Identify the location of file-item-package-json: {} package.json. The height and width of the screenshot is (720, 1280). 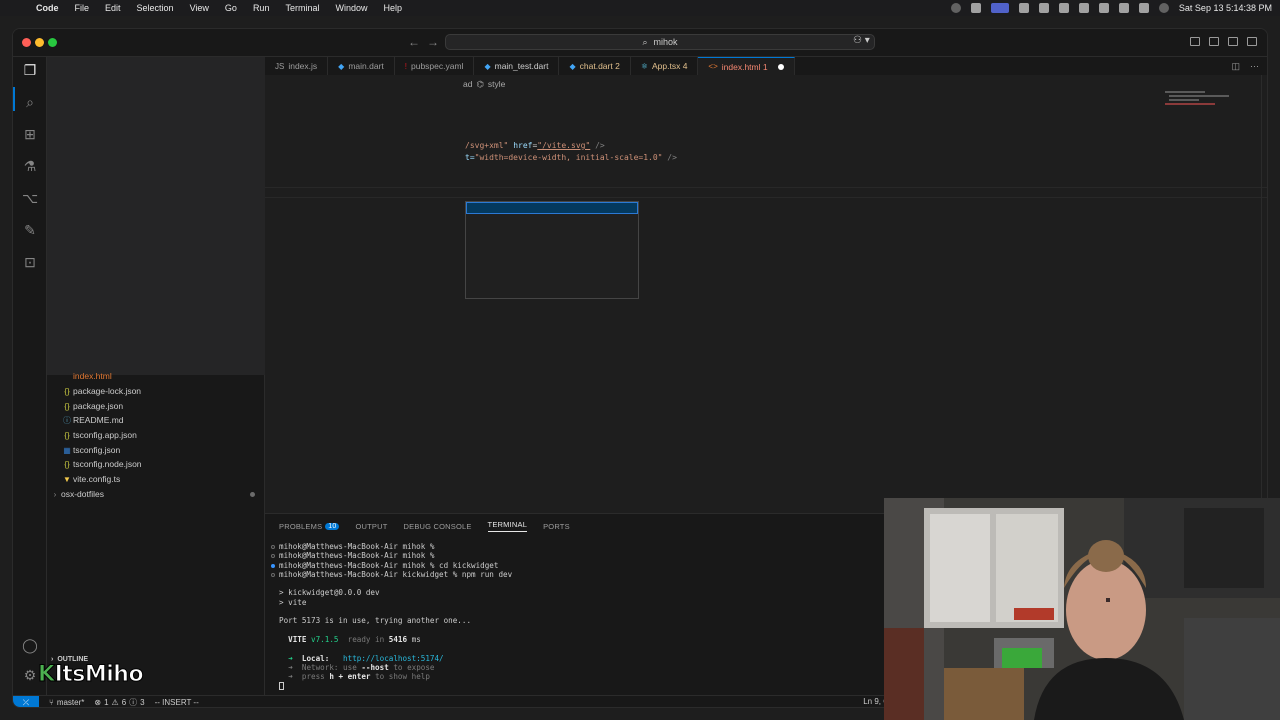
(156, 406).